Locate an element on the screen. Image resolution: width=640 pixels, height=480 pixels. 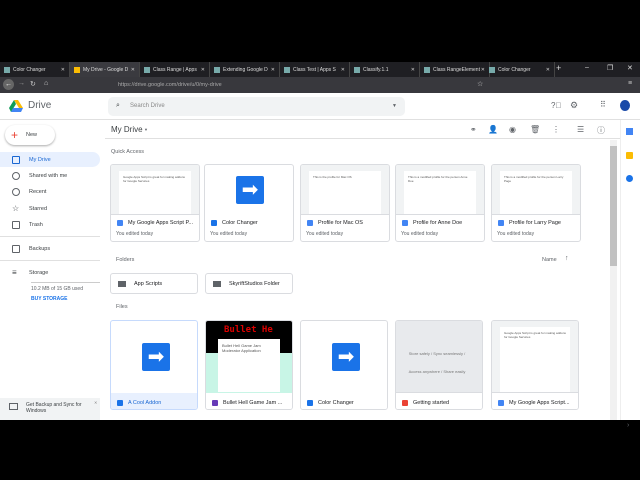
folder-card: SkyriftStudios Folder is located at coordinates (249, 283).